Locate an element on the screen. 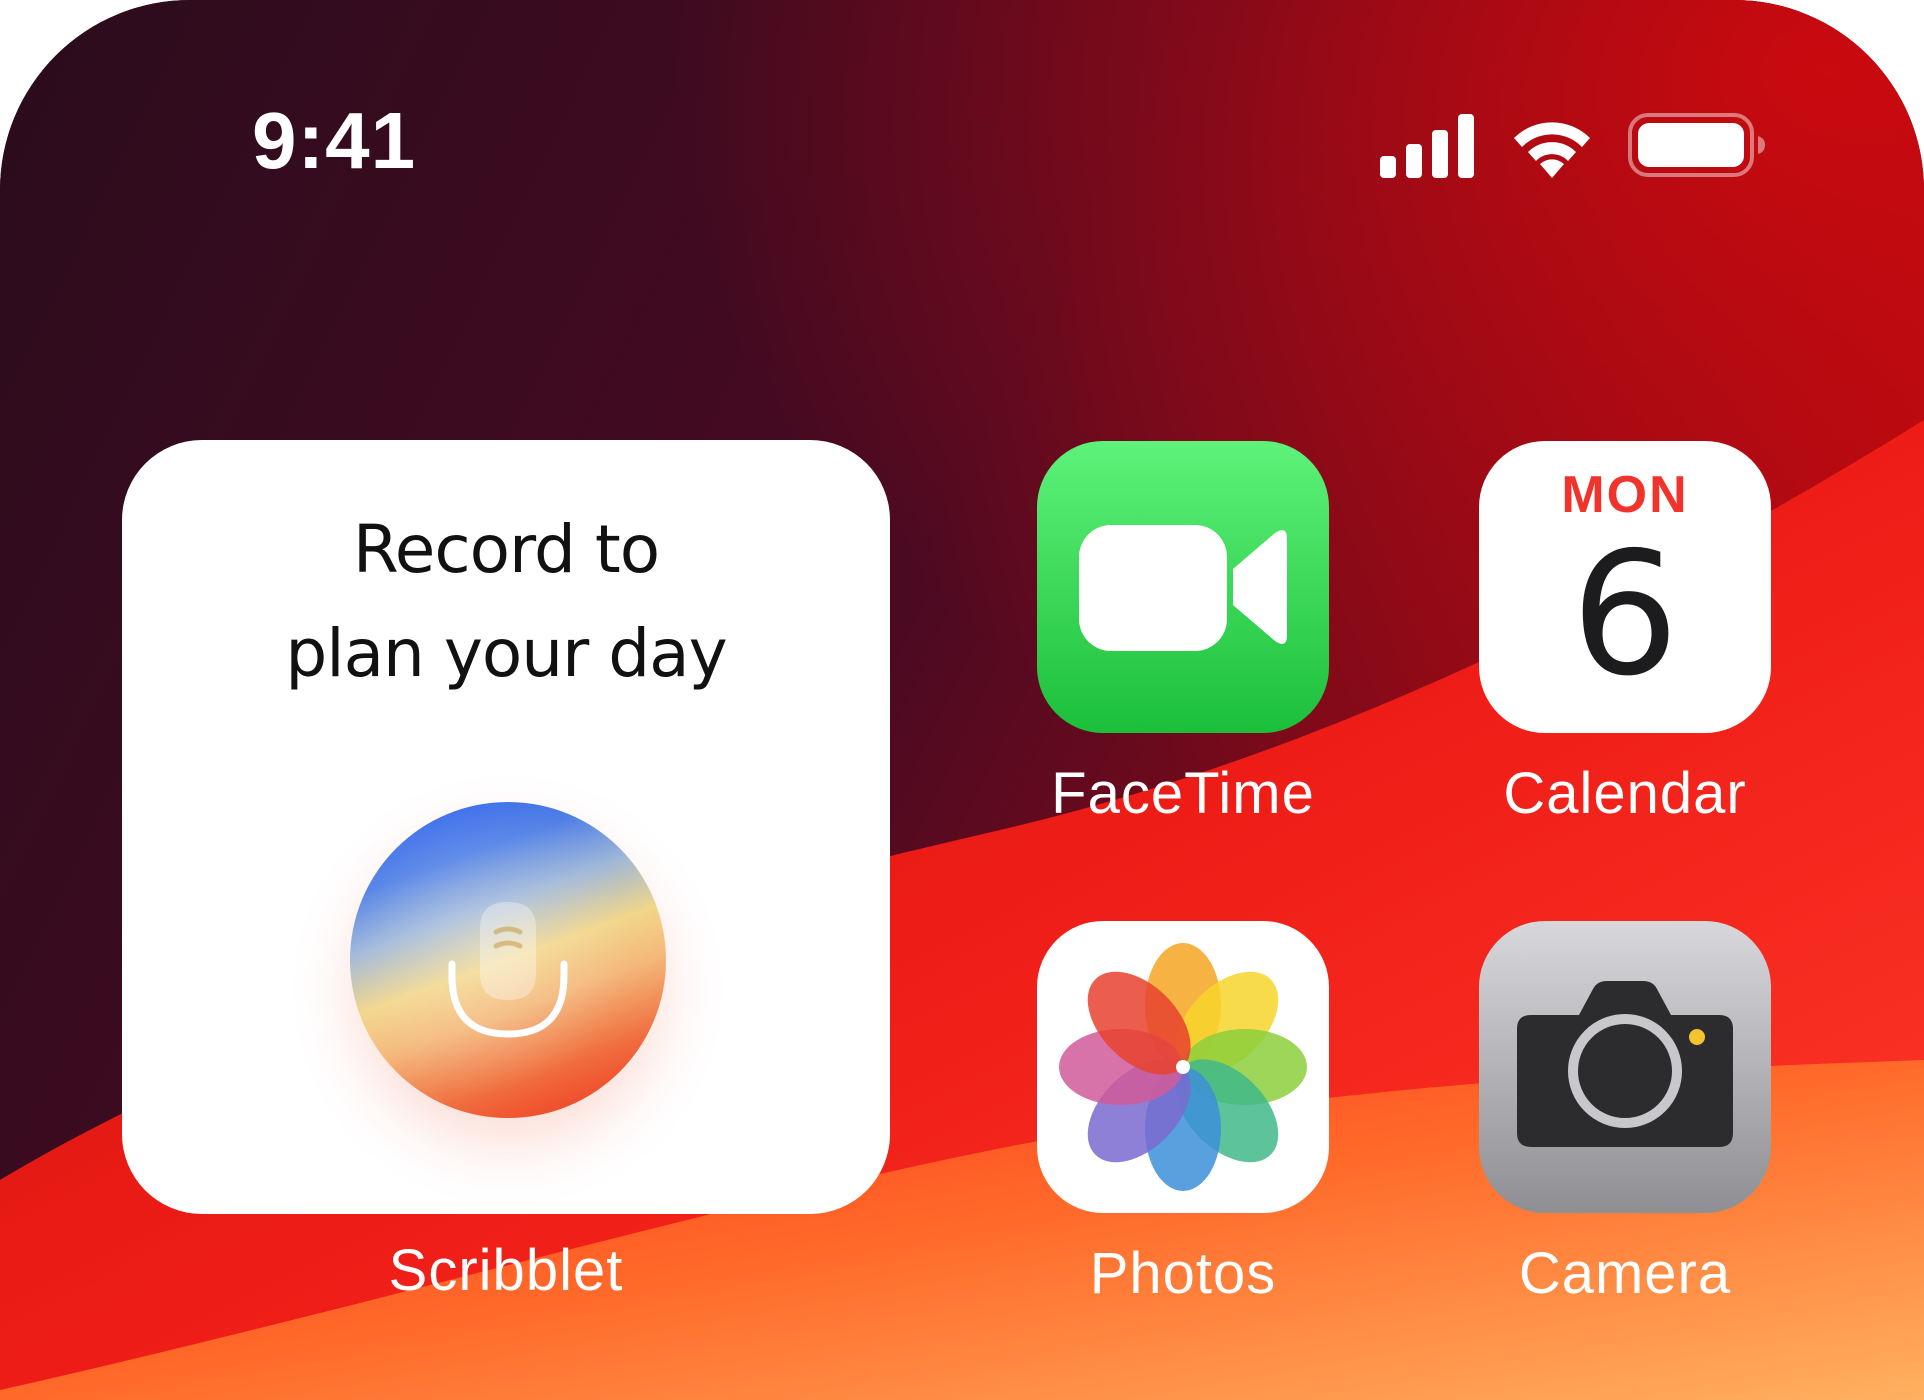 Image resolution: width=1924 pixels, height=1400 pixels. widget-headline-line-1: Record to is located at coordinates (506, 549).